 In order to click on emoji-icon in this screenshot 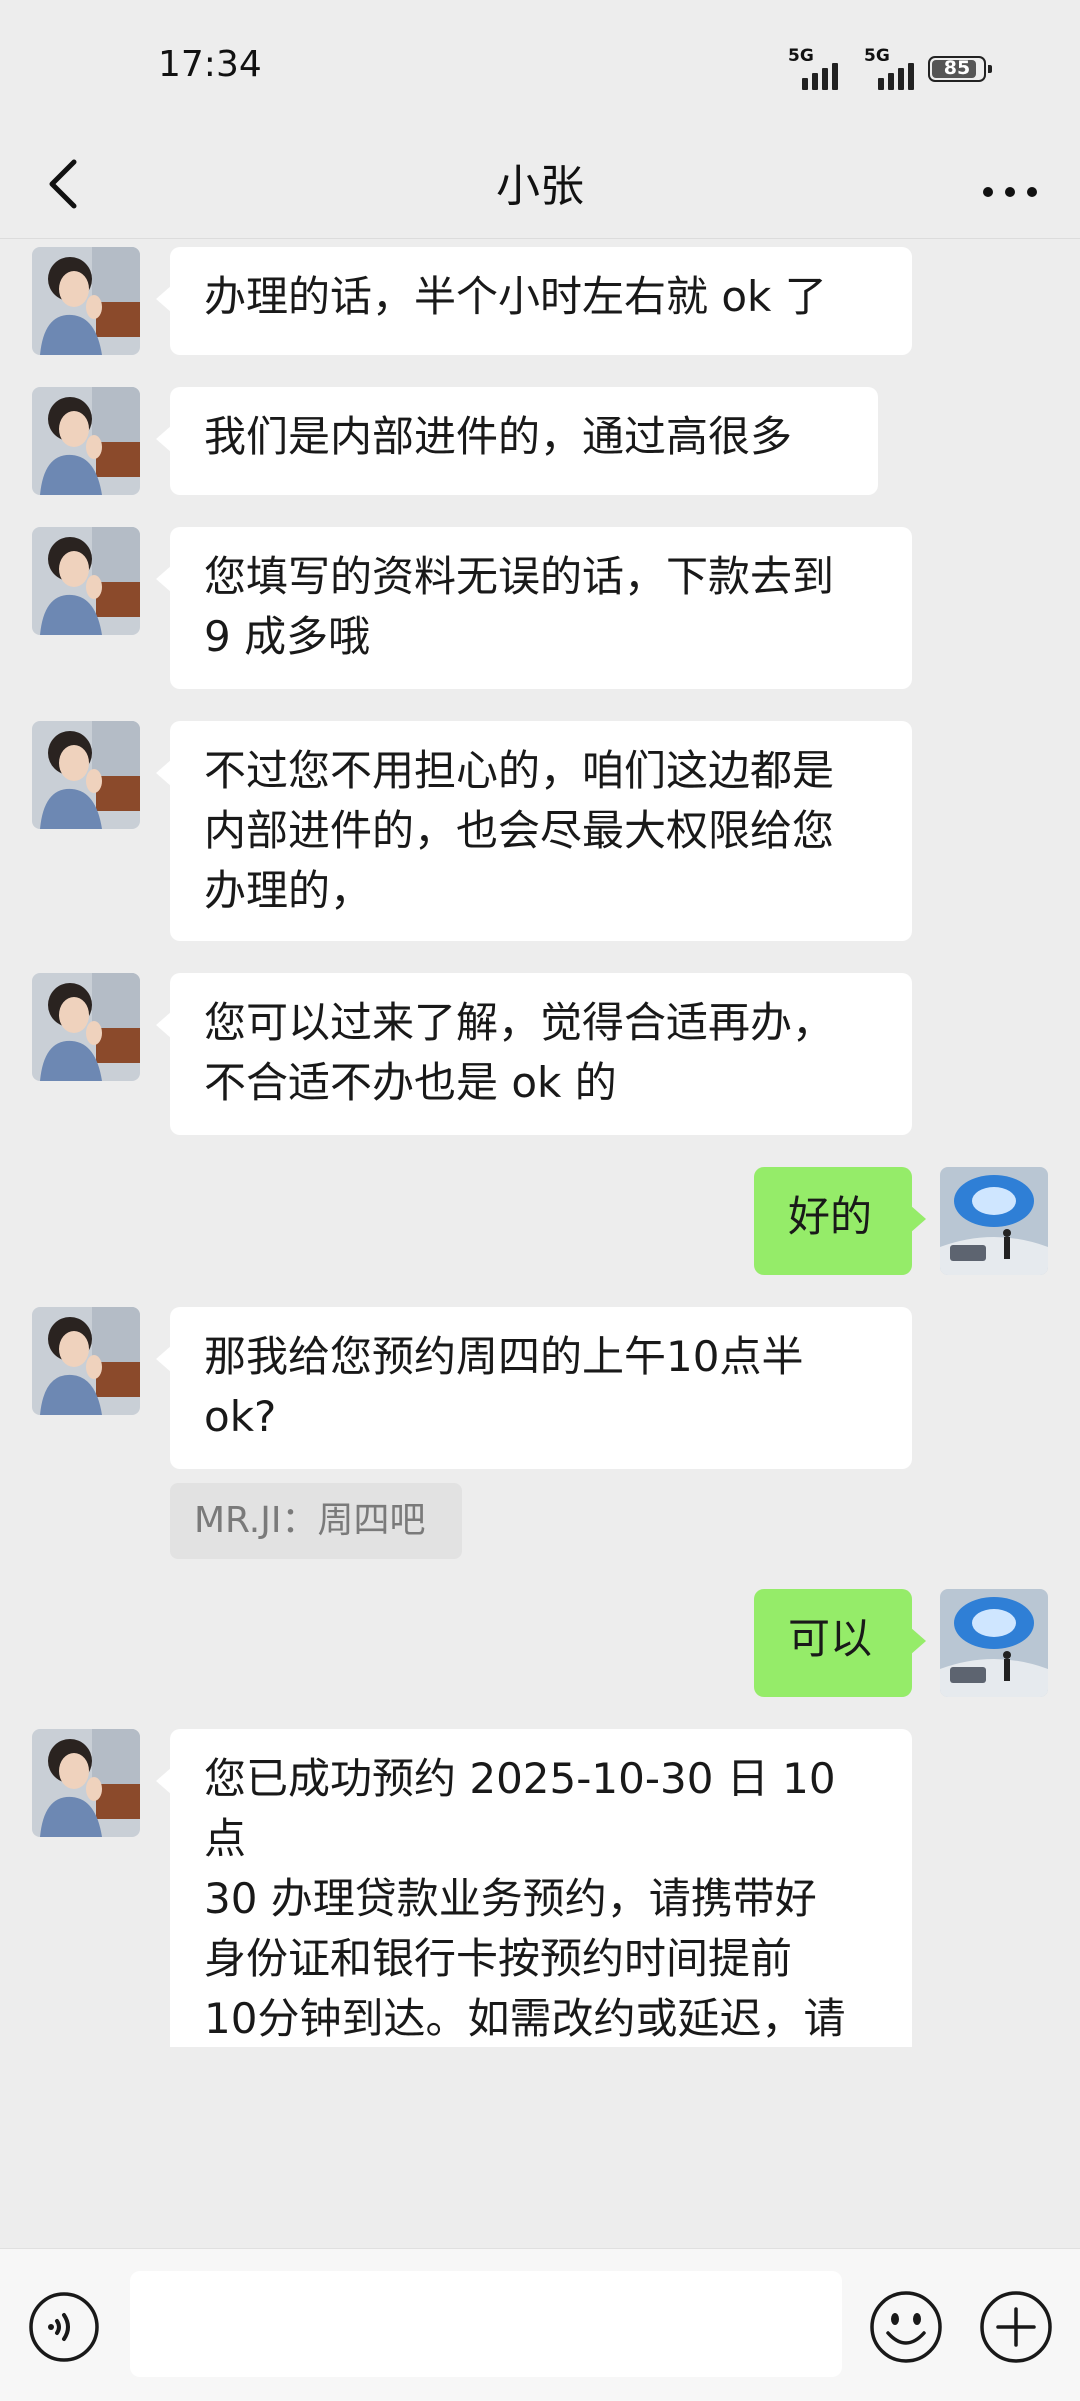, I will do `click(906, 2327)`.